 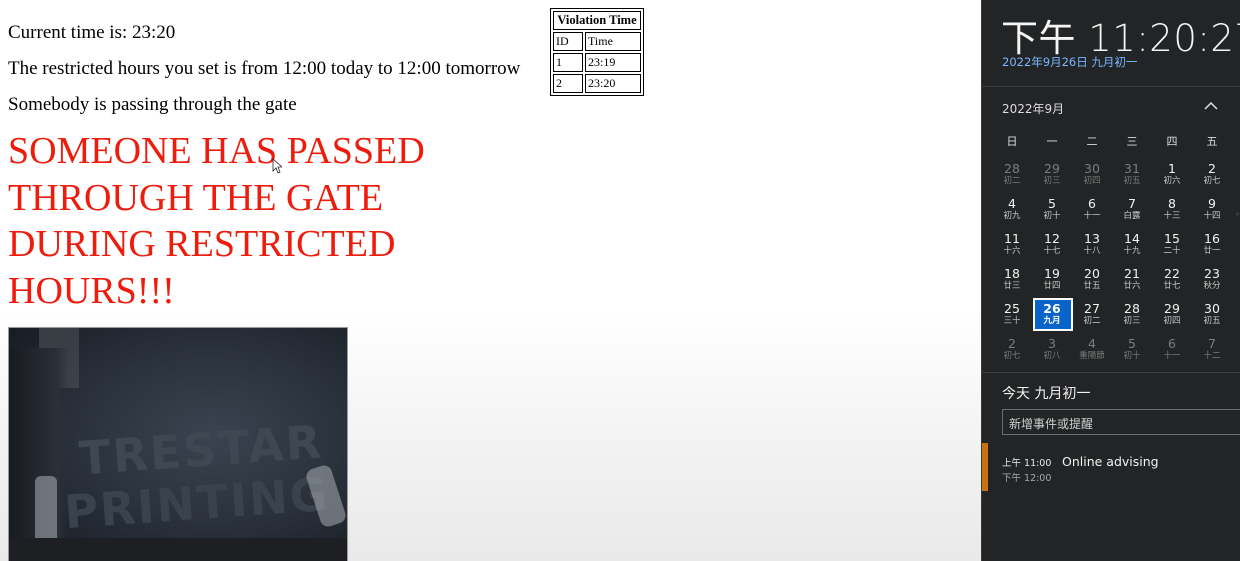 I want to click on mouse-cursor-icon, so click(x=277, y=166).